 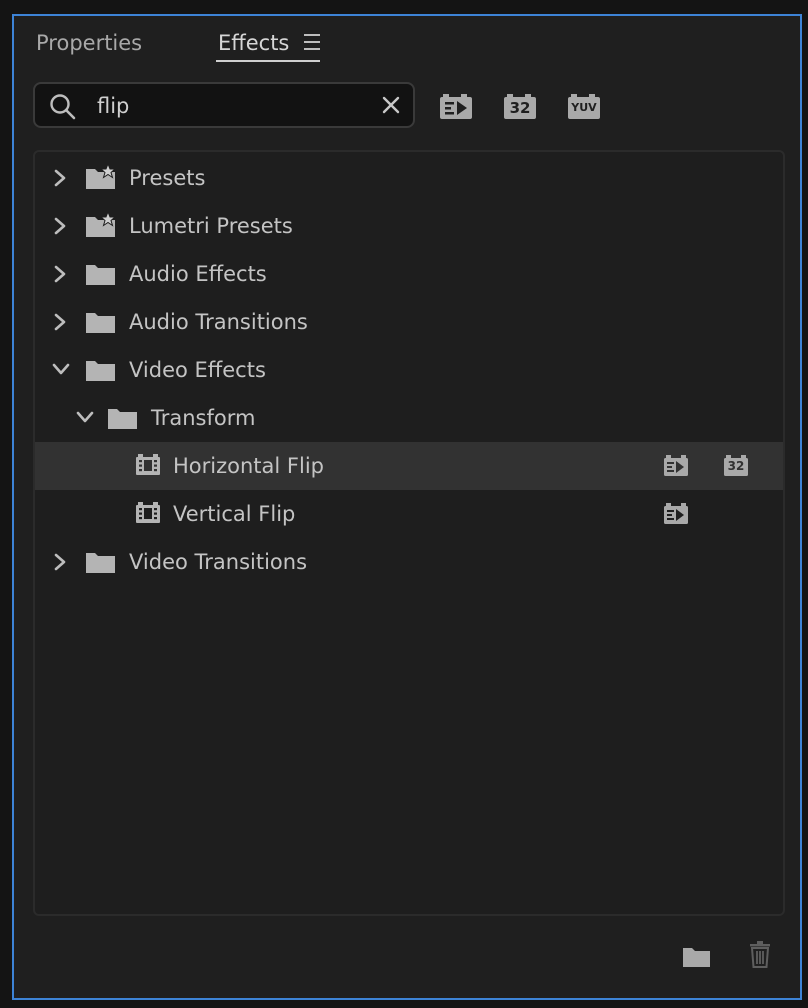 I want to click on active-tab-indicator, so click(x=268, y=61).